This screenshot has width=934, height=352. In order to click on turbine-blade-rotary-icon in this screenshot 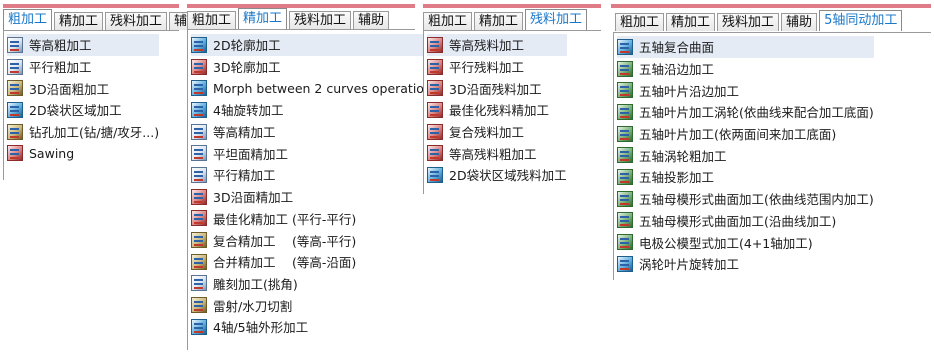, I will do `click(625, 263)`.